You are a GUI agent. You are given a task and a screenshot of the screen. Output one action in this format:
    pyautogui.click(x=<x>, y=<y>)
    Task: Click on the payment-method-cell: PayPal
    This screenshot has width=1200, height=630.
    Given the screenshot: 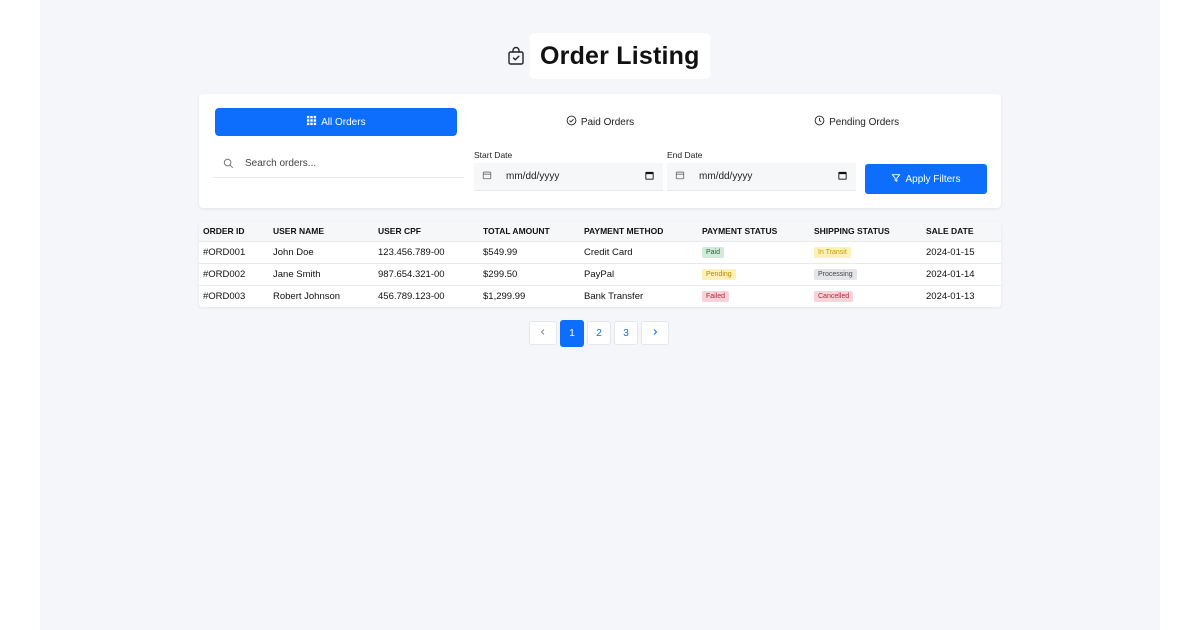 What is the action you would take?
    pyautogui.click(x=599, y=274)
    